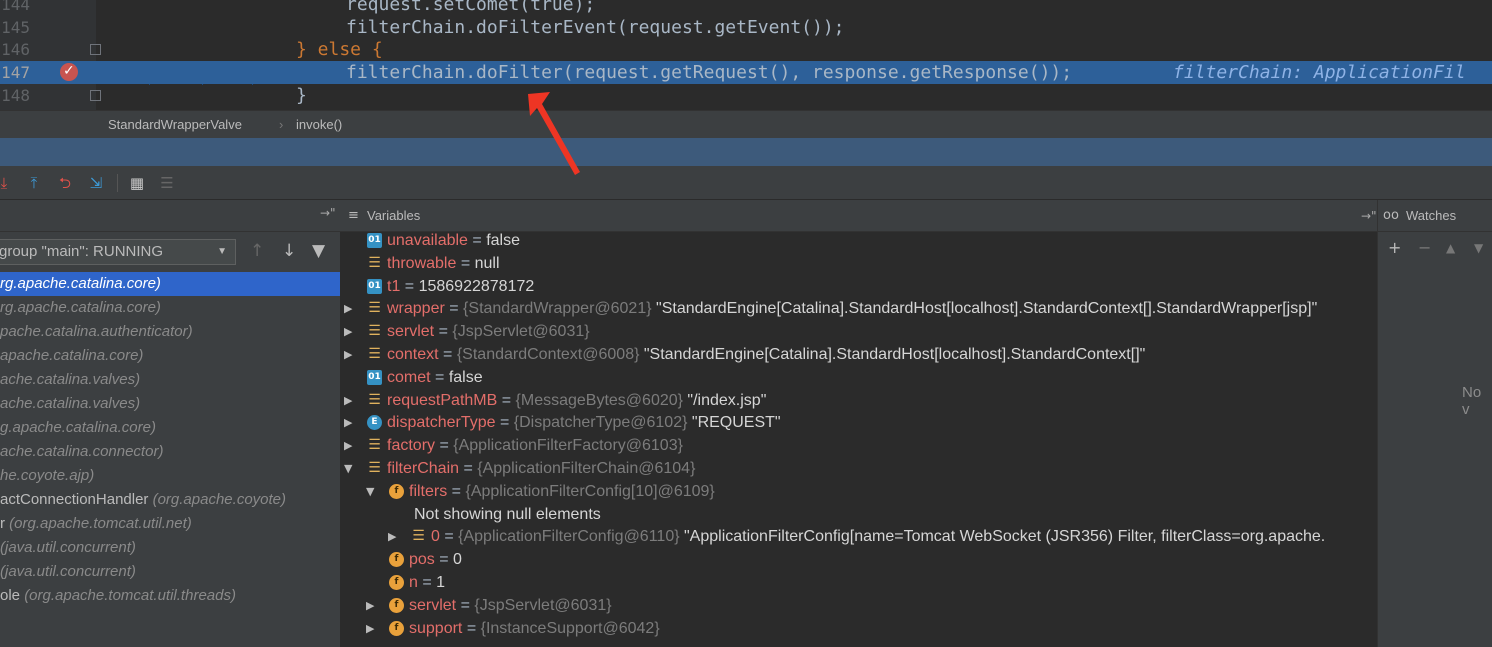 The width and height of the screenshot is (1492, 647). What do you see at coordinates (746, 183) in the screenshot?
I see `debug-toolbar: ⤓ ⤒ ⮌ ⇲ ▦ ☰` at bounding box center [746, 183].